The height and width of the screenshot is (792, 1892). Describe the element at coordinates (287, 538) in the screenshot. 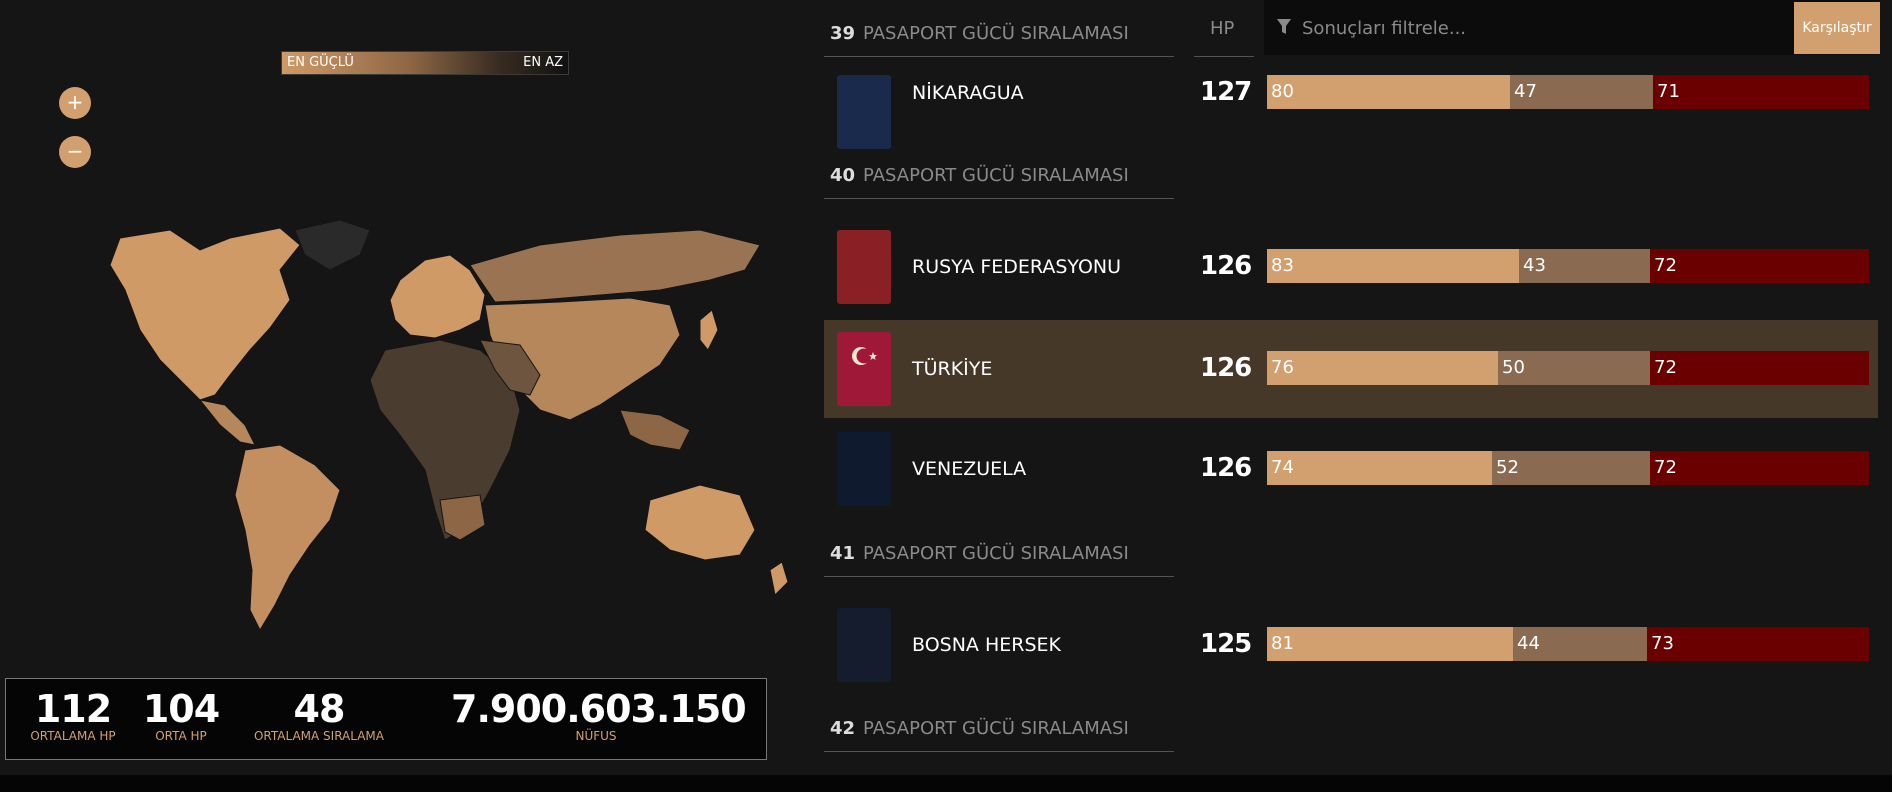

I see `map-south-america` at that location.